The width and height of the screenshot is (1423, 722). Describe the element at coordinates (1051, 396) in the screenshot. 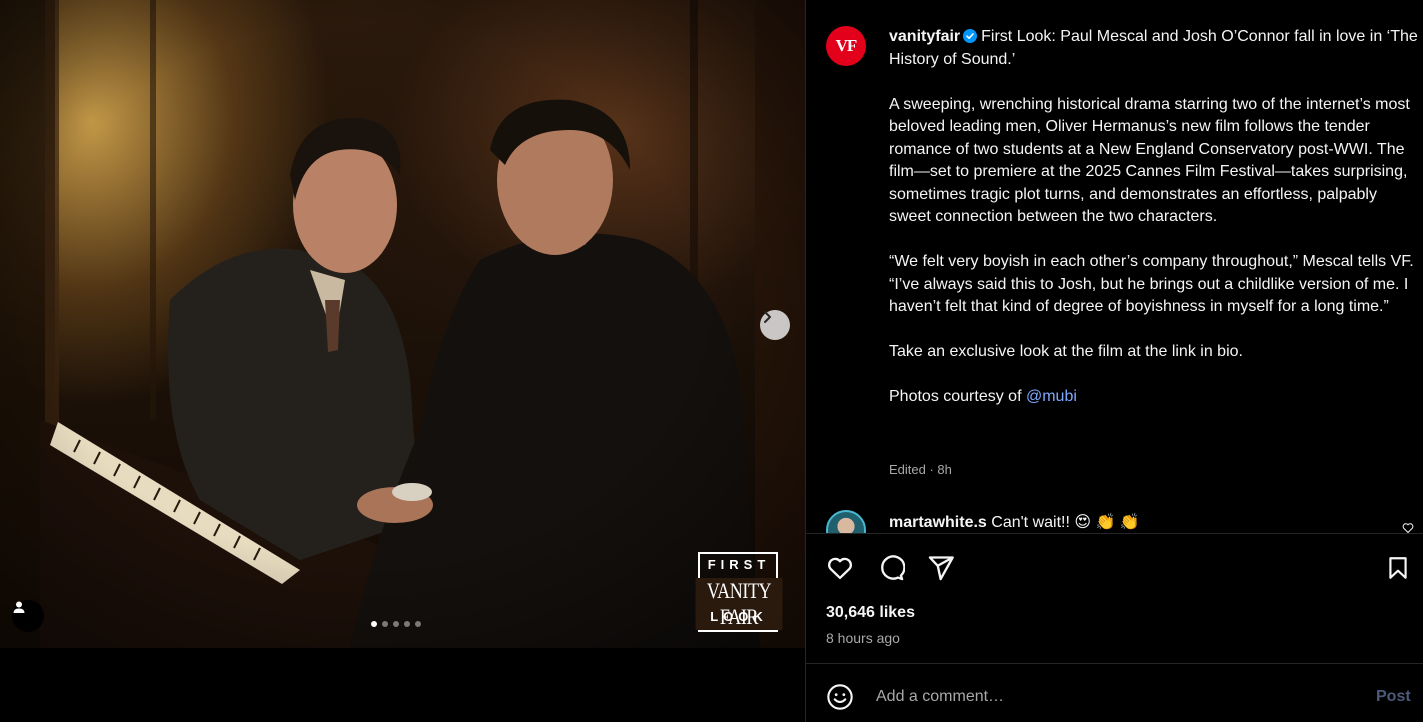

I see `credit-mention-link: @mubi` at that location.